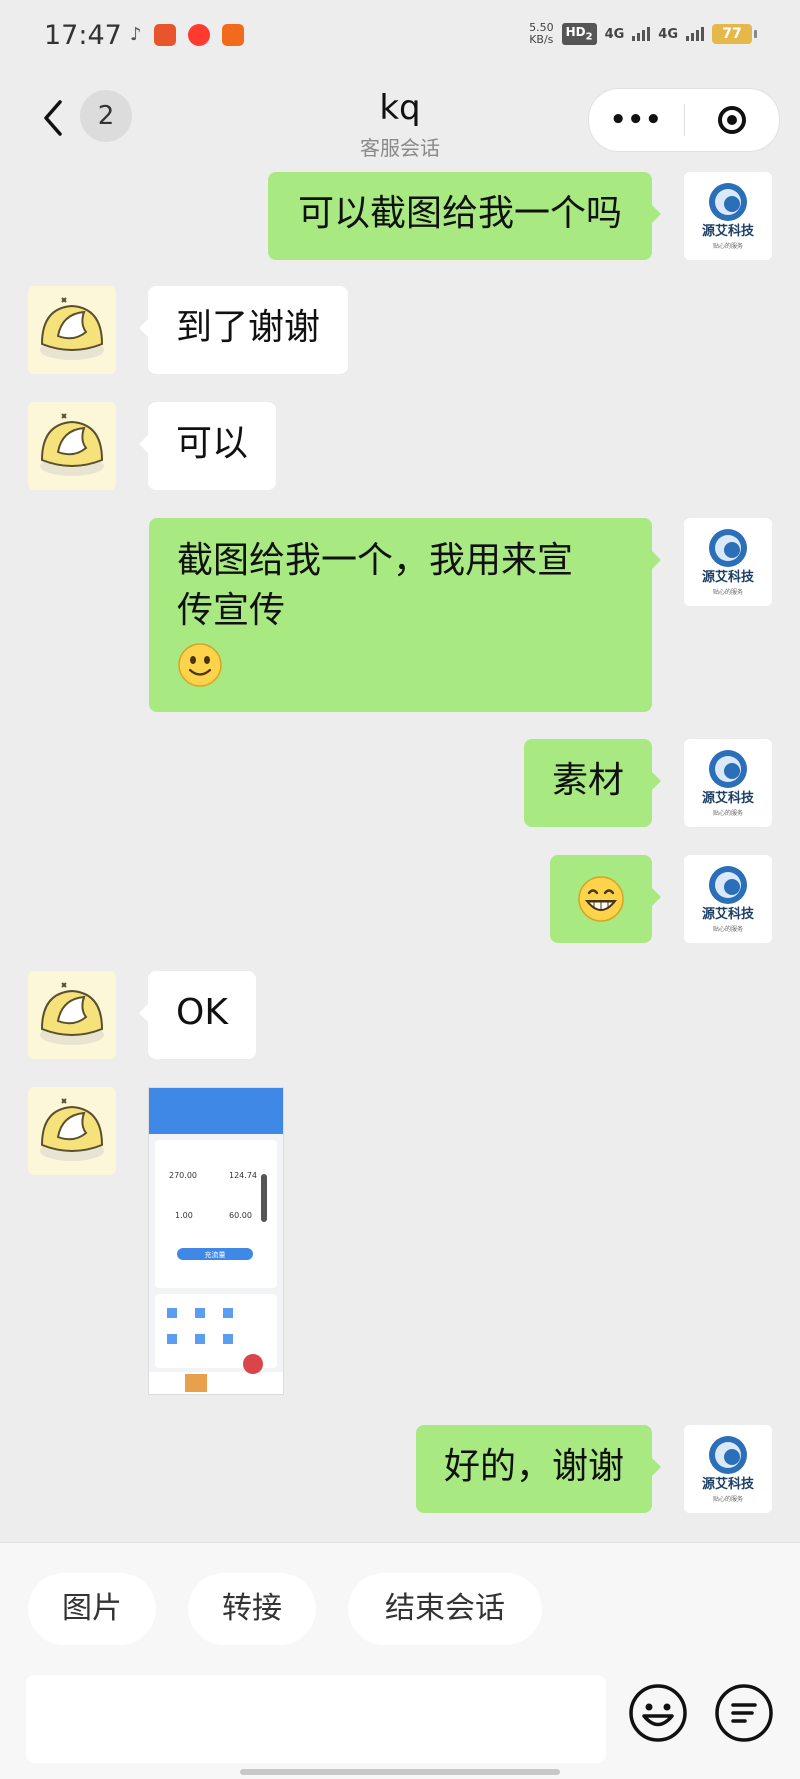  I want to click on message-bubble: 到了谢谢, so click(243, 330).